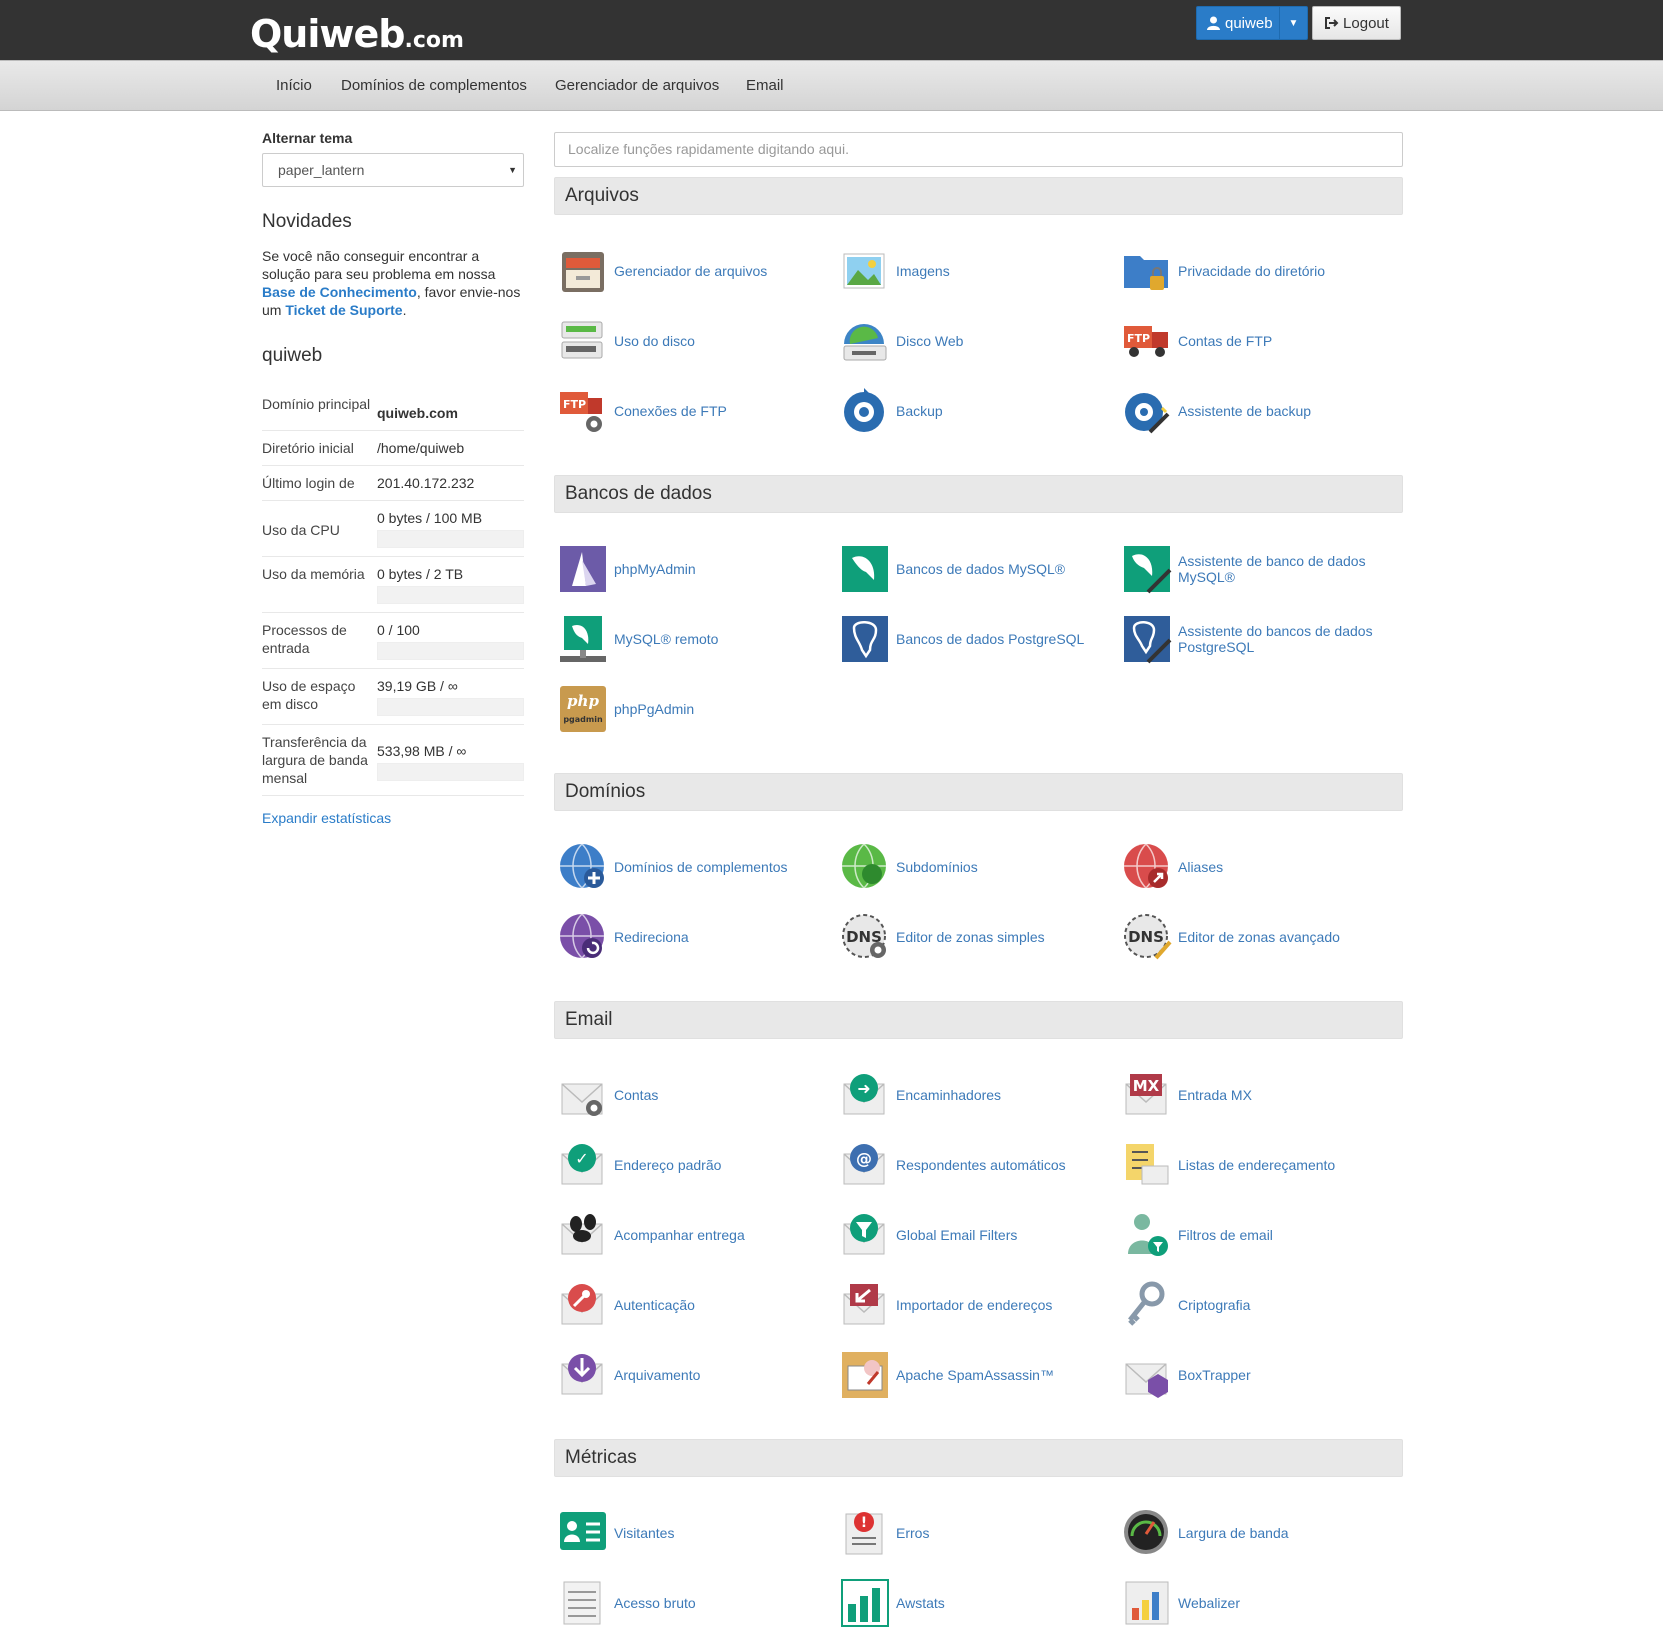 The height and width of the screenshot is (1630, 1663). What do you see at coordinates (1257, 341) in the screenshot?
I see `feature-link: FTP Contas de FTP` at bounding box center [1257, 341].